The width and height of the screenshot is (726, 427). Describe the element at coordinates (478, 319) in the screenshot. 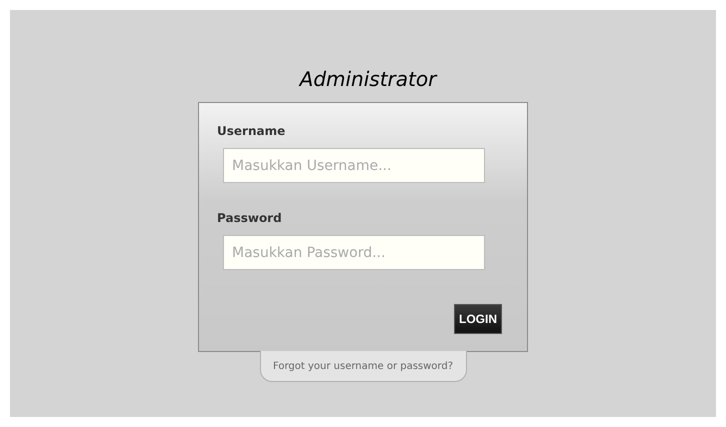

I see `login-button: LOGIN` at that location.